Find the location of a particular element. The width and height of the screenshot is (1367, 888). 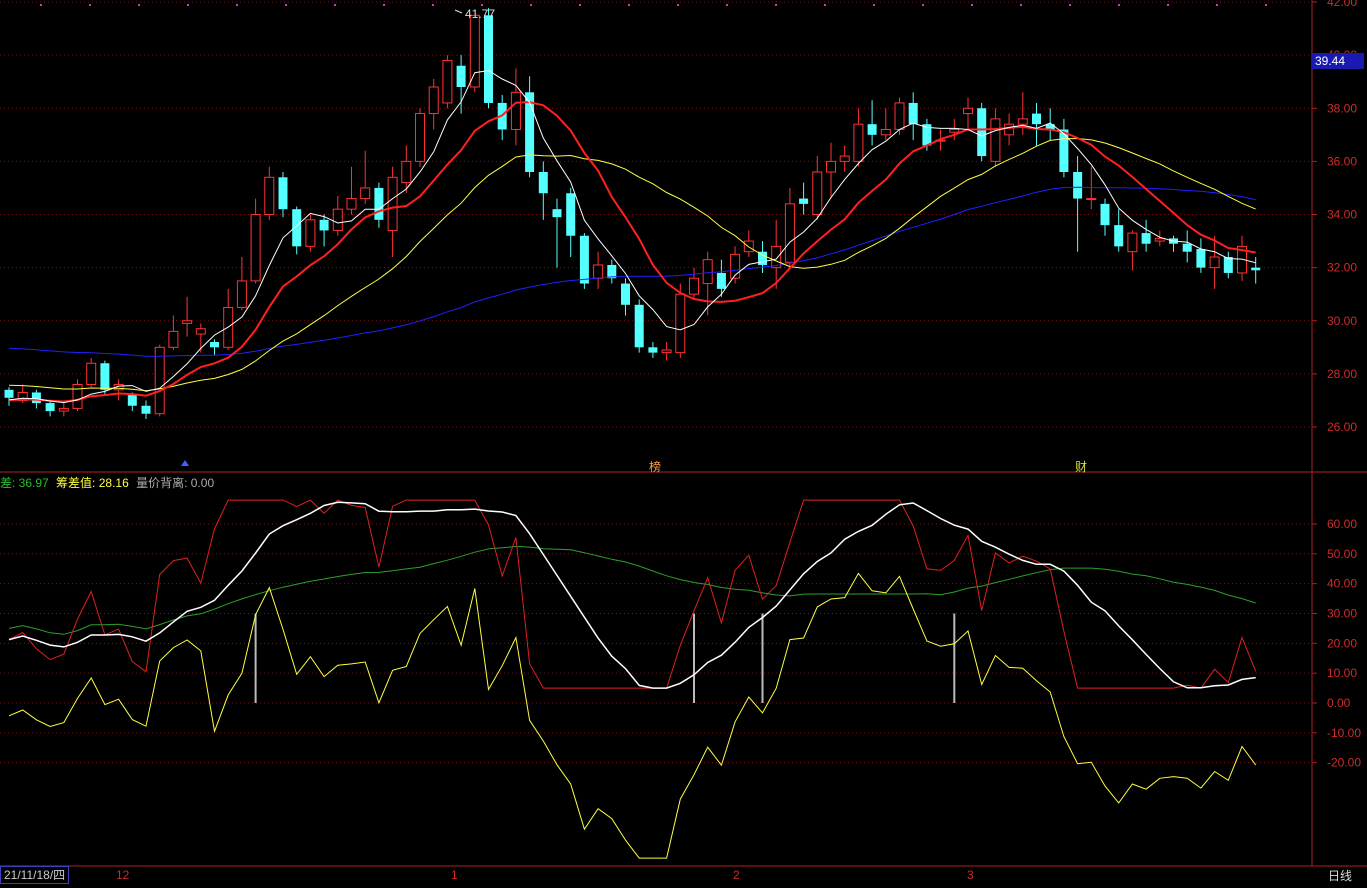

y-tick-label: 32.00 is located at coordinates (1342, 268).